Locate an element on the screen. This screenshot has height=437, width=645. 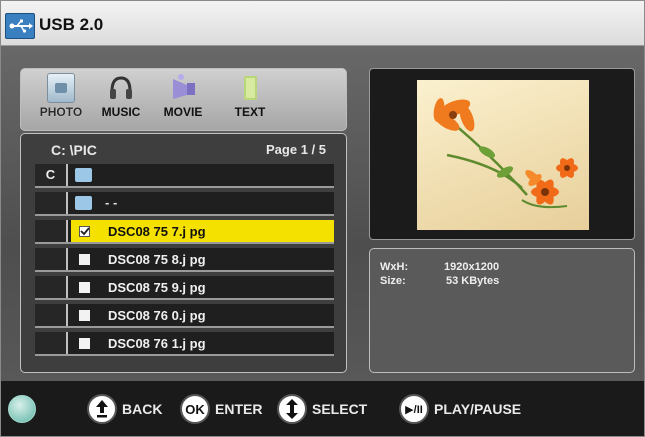
file-name: DSC08 75 8.j pg is located at coordinates (157, 259).